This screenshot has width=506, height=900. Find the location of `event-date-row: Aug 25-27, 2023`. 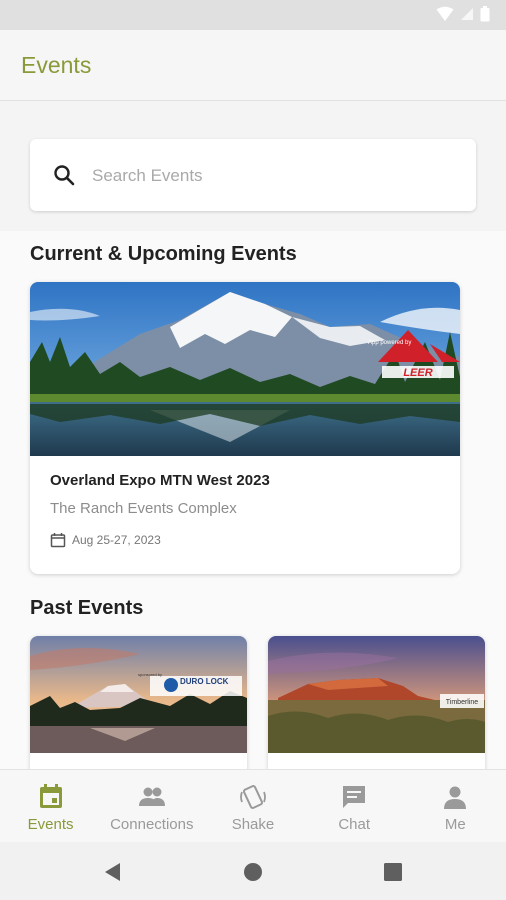

event-date-row: Aug 25-27, 2023 is located at coordinates (105, 540).